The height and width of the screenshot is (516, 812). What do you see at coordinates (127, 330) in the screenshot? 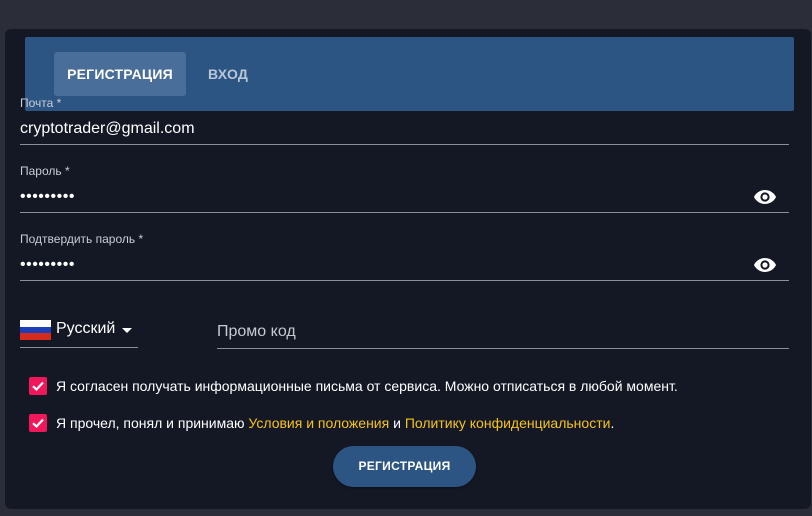
I see `caret-down-icon` at bounding box center [127, 330].